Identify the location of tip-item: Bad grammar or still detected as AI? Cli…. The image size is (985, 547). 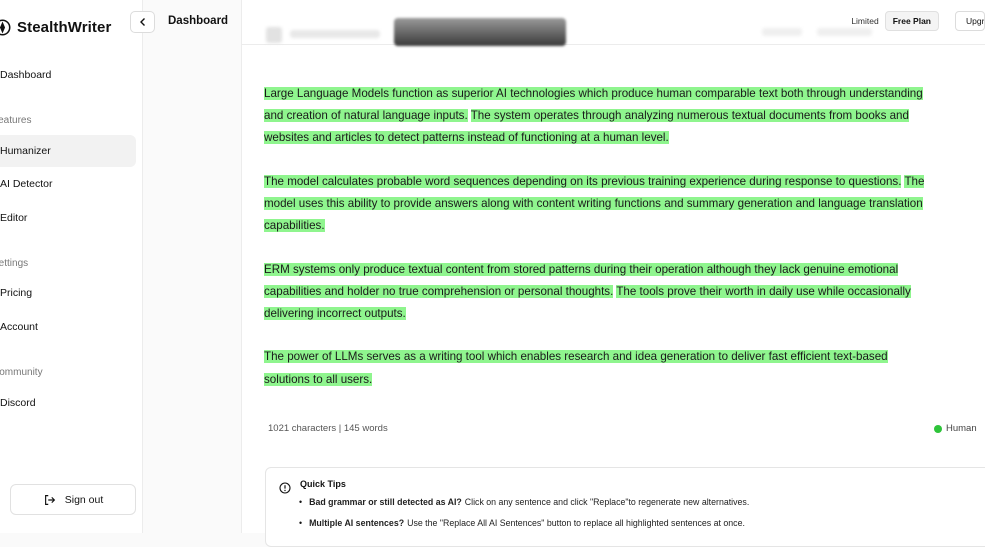
(524, 507).